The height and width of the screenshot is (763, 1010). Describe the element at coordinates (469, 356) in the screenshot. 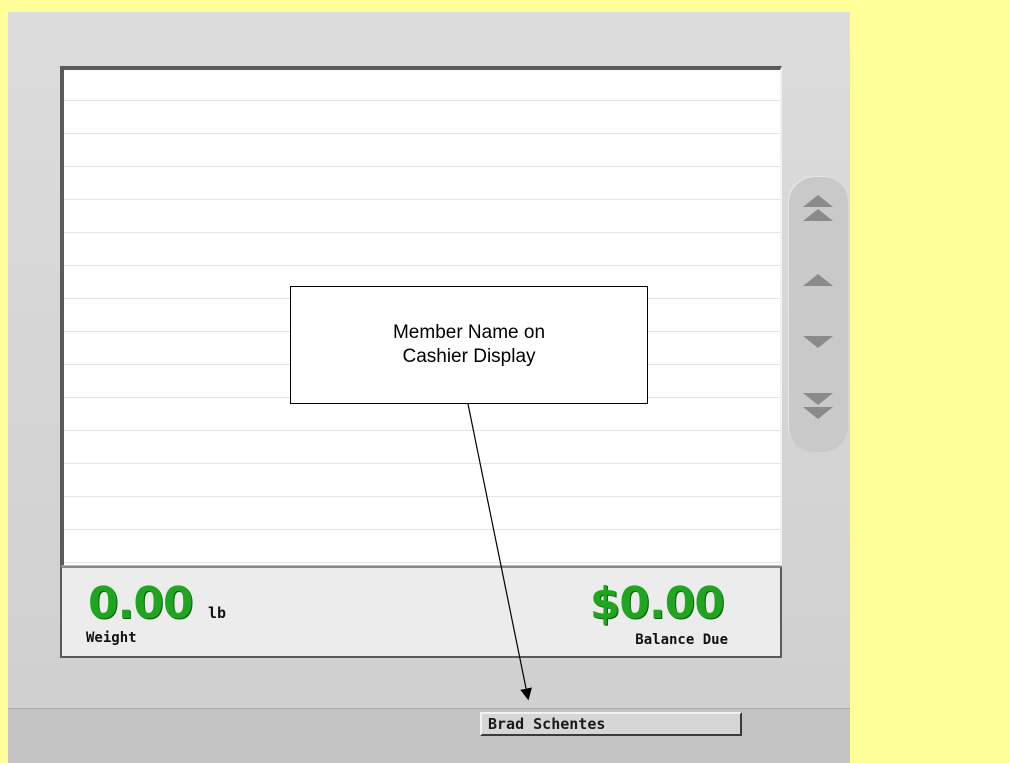

I see `callout-line-2: Cashier Display` at that location.